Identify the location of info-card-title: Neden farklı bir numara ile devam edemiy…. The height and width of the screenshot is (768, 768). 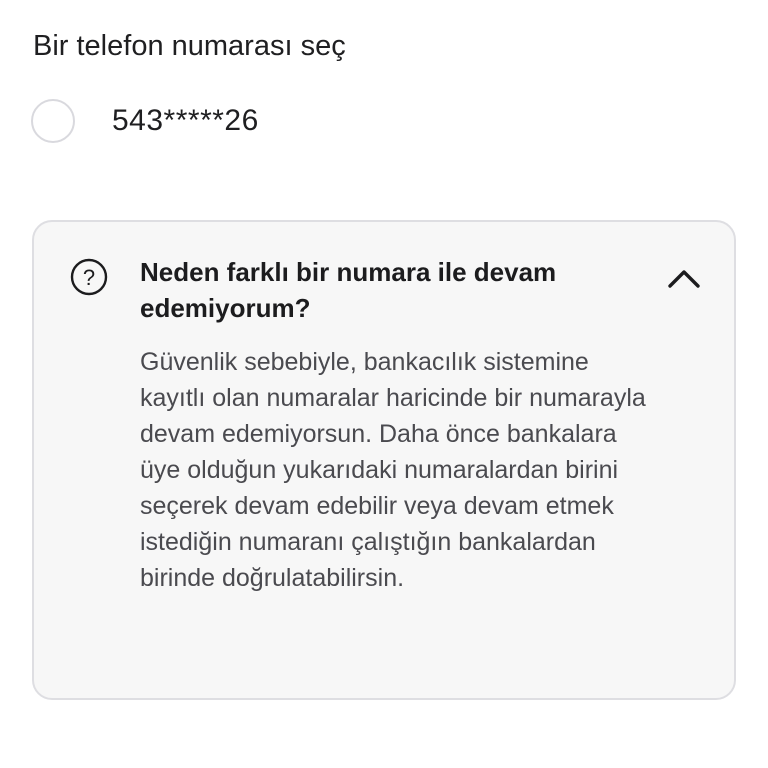
(348, 290).